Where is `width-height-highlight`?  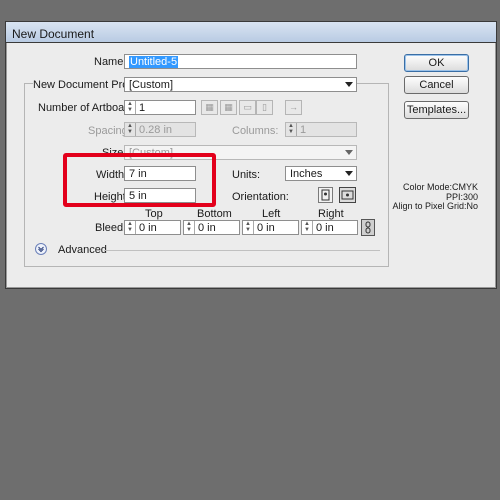
width-height-highlight is located at coordinates (139, 180).